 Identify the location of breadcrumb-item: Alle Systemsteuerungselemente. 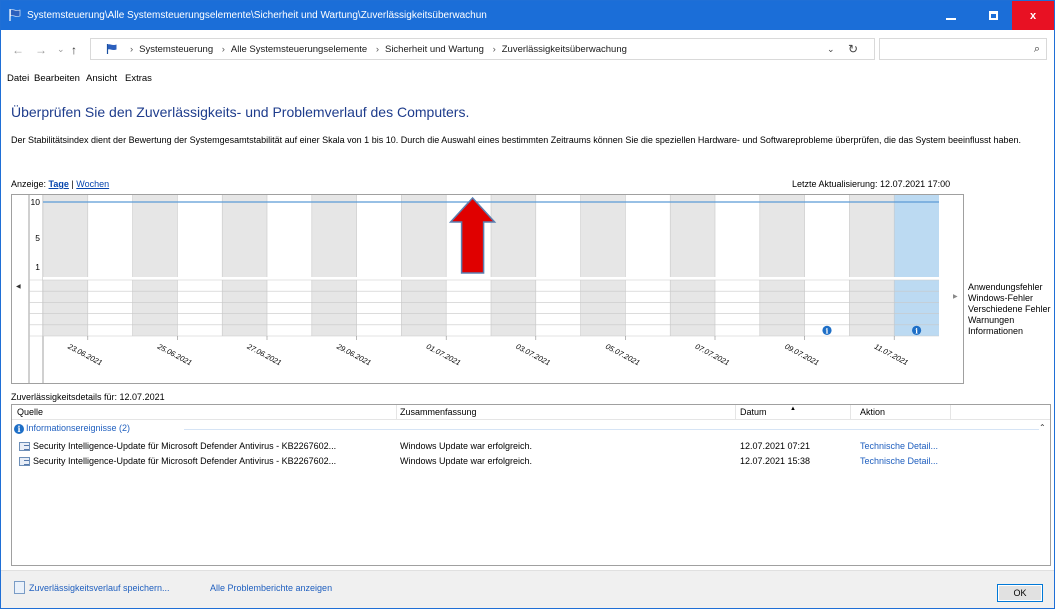
(299, 49).